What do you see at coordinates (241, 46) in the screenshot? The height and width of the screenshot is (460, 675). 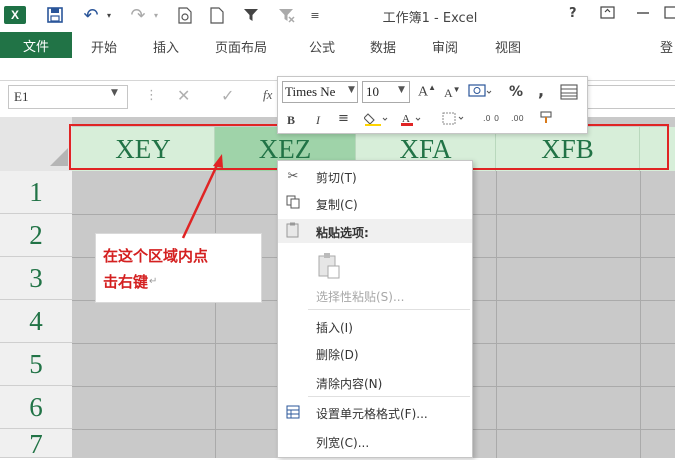 I see `tab-page-layout: 页面布局` at bounding box center [241, 46].